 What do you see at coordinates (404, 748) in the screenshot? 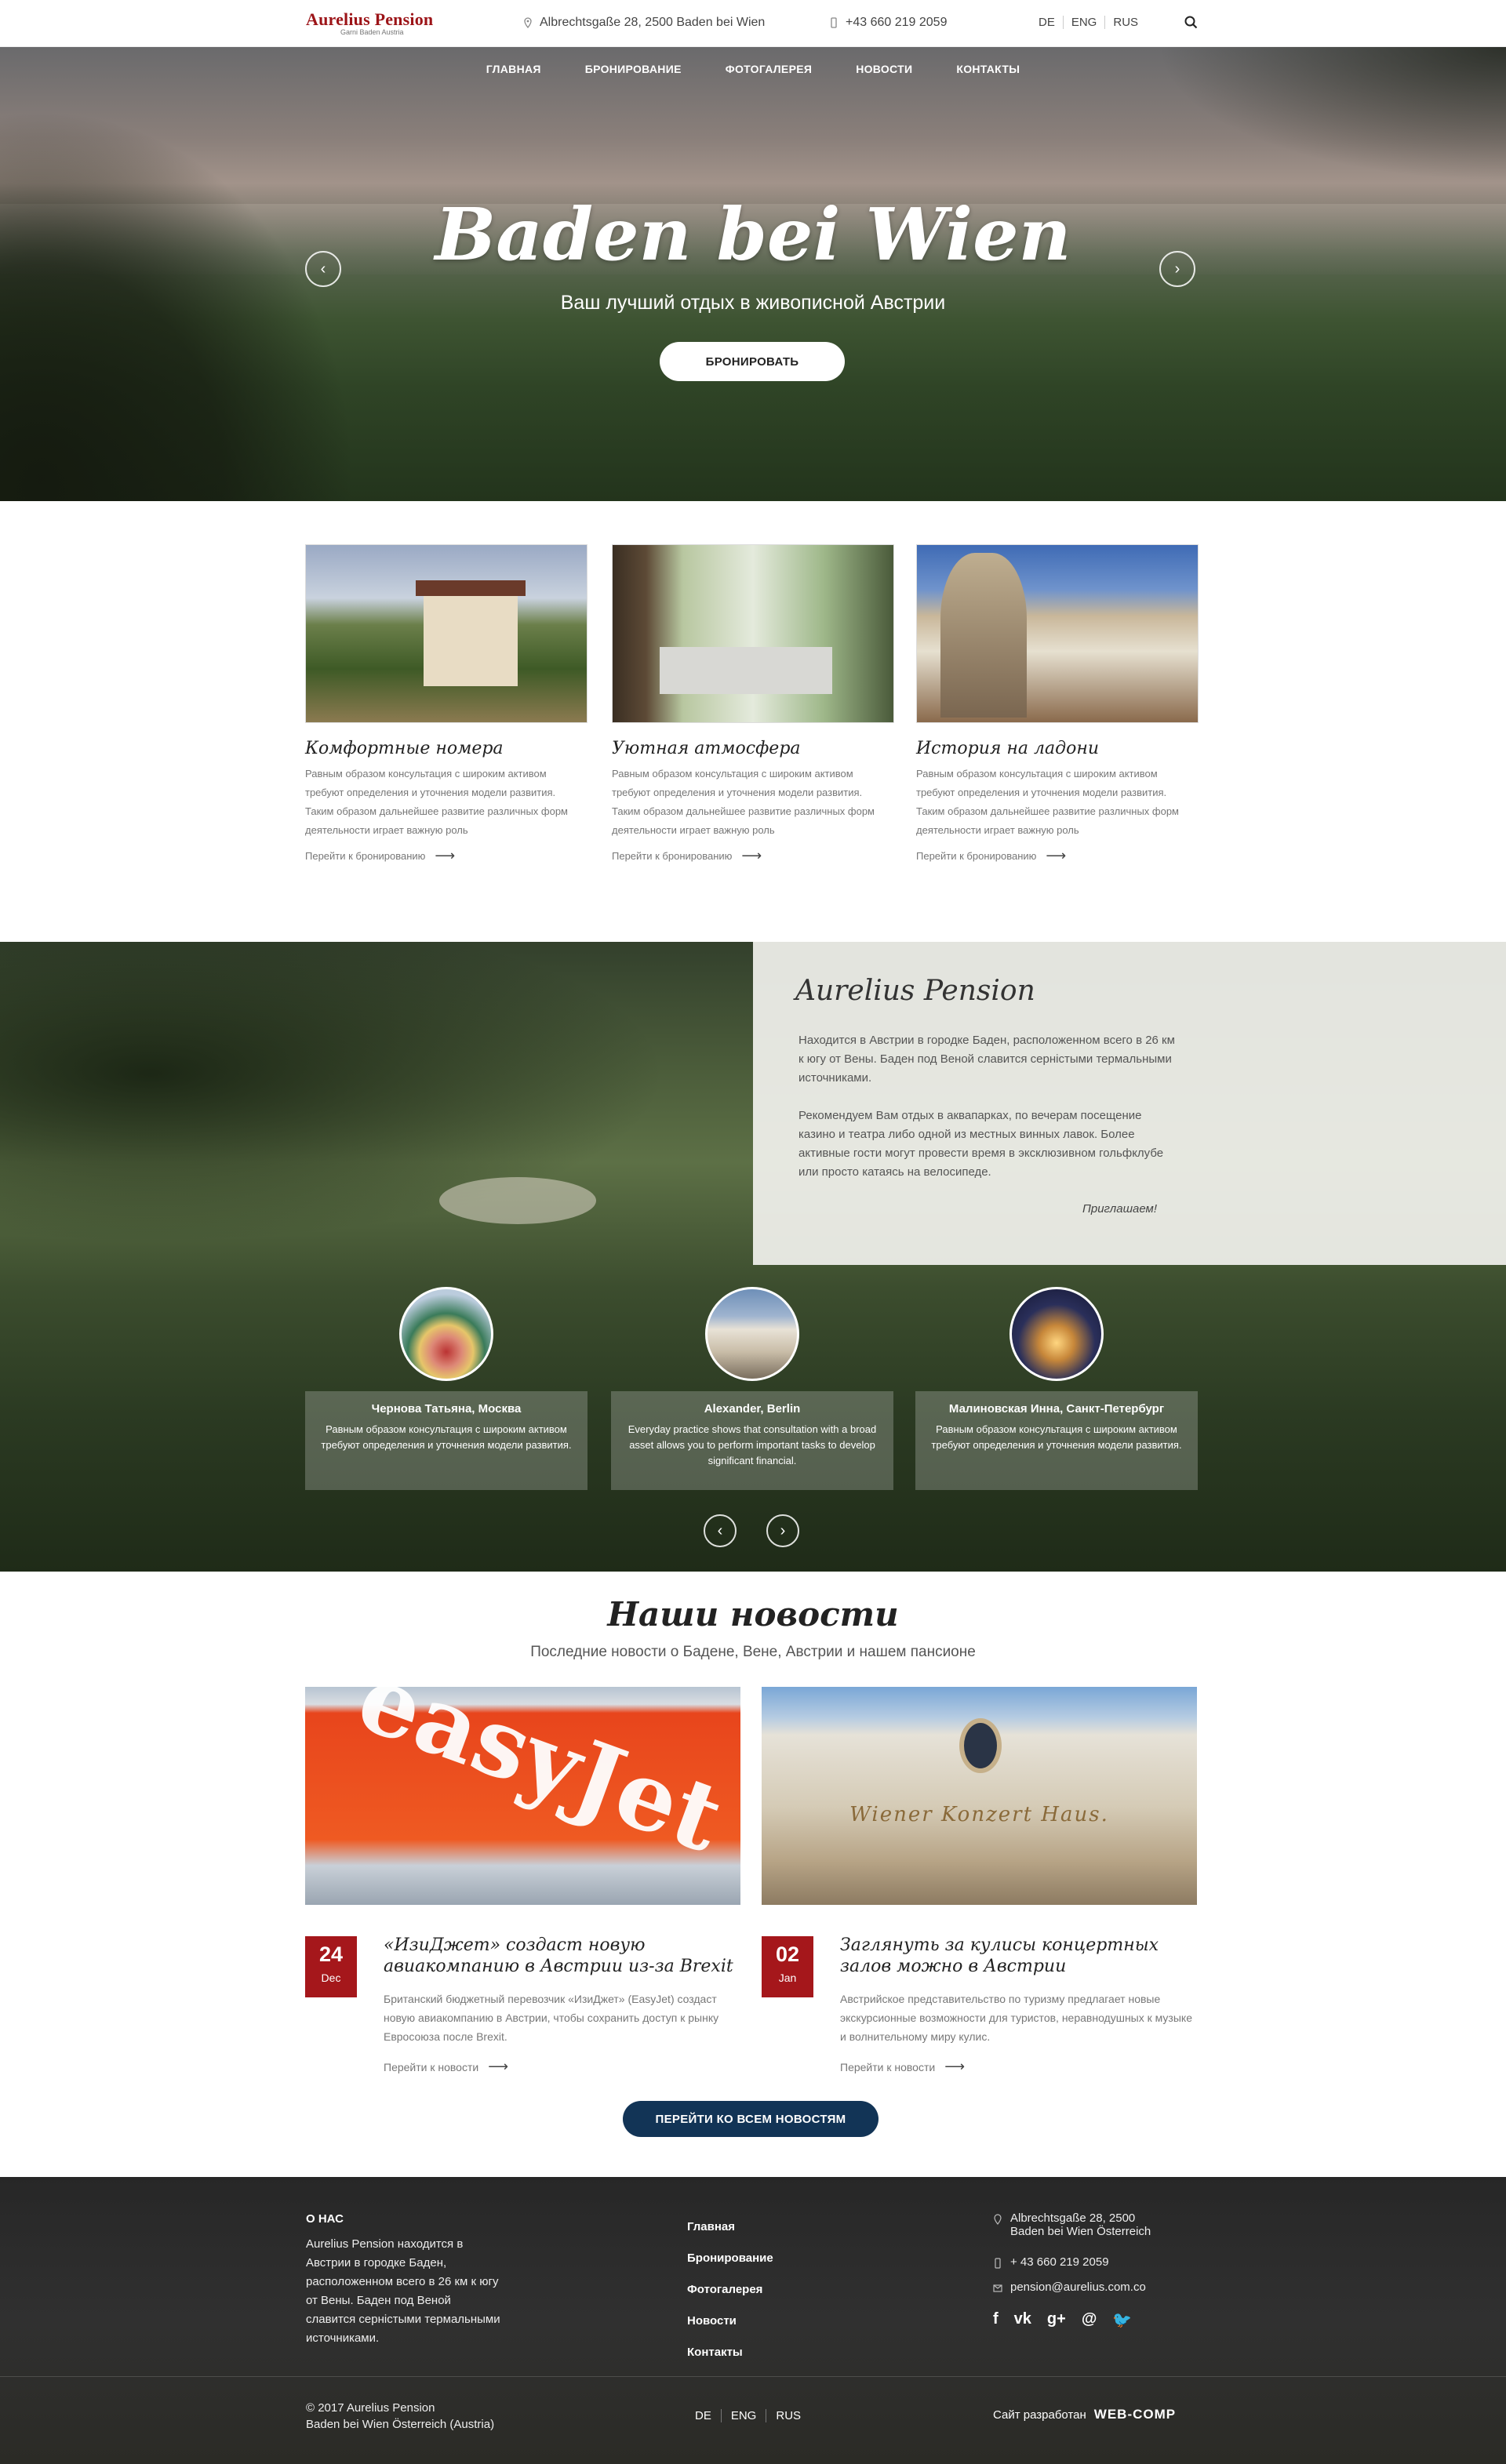
I see `feature-title: Комфортные номера` at bounding box center [404, 748].